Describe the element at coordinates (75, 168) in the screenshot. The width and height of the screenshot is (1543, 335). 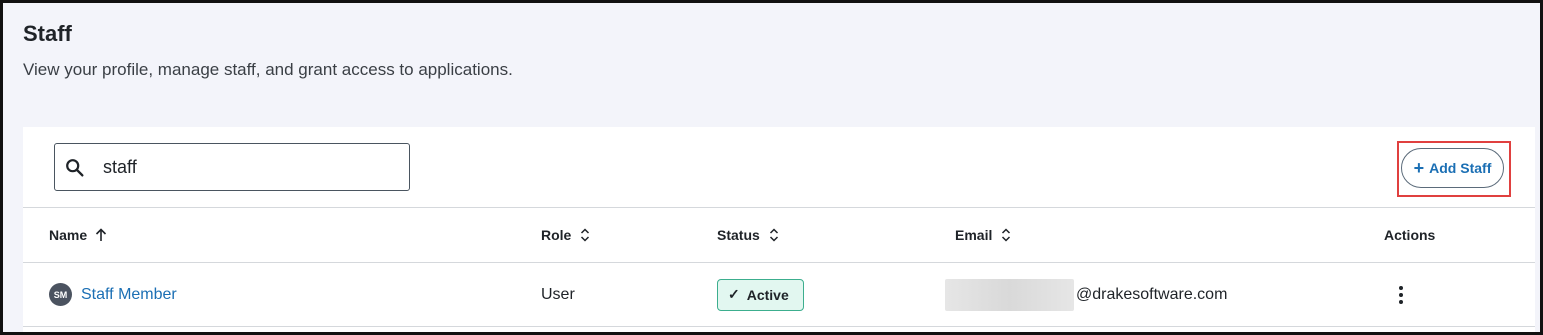
I see `search-icon` at that location.